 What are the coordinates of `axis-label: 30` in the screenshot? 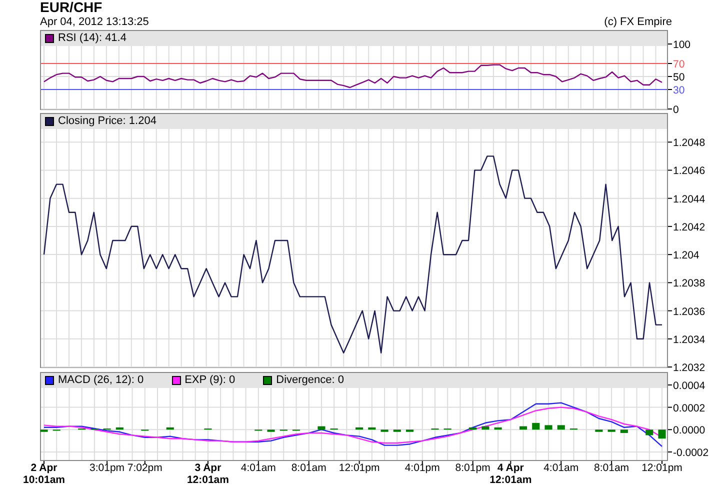 It's located at (679, 90).